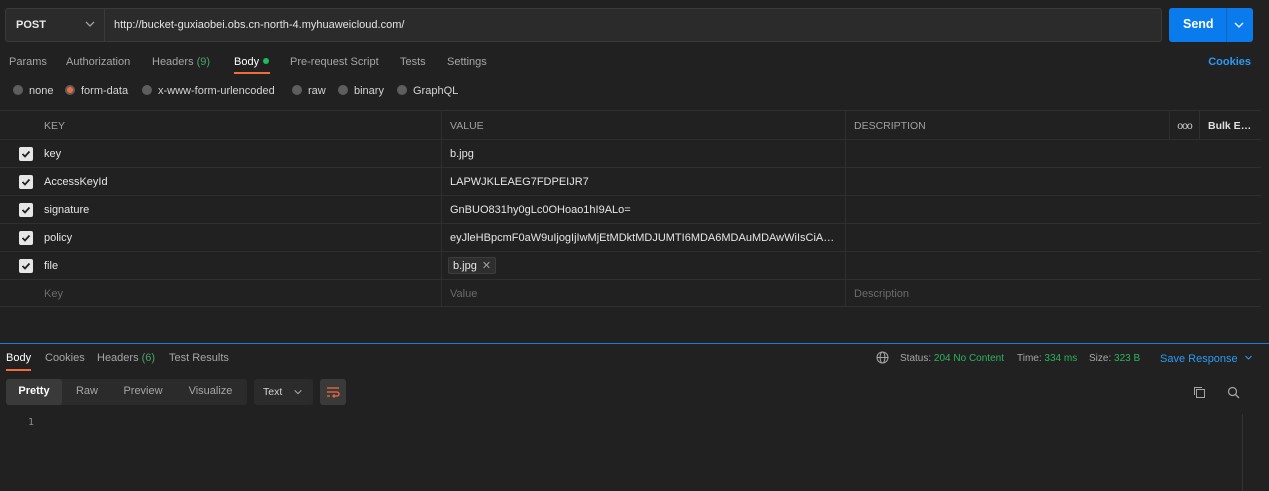 The width and height of the screenshot is (1269, 491). I want to click on tab-params: Params, so click(28, 62).